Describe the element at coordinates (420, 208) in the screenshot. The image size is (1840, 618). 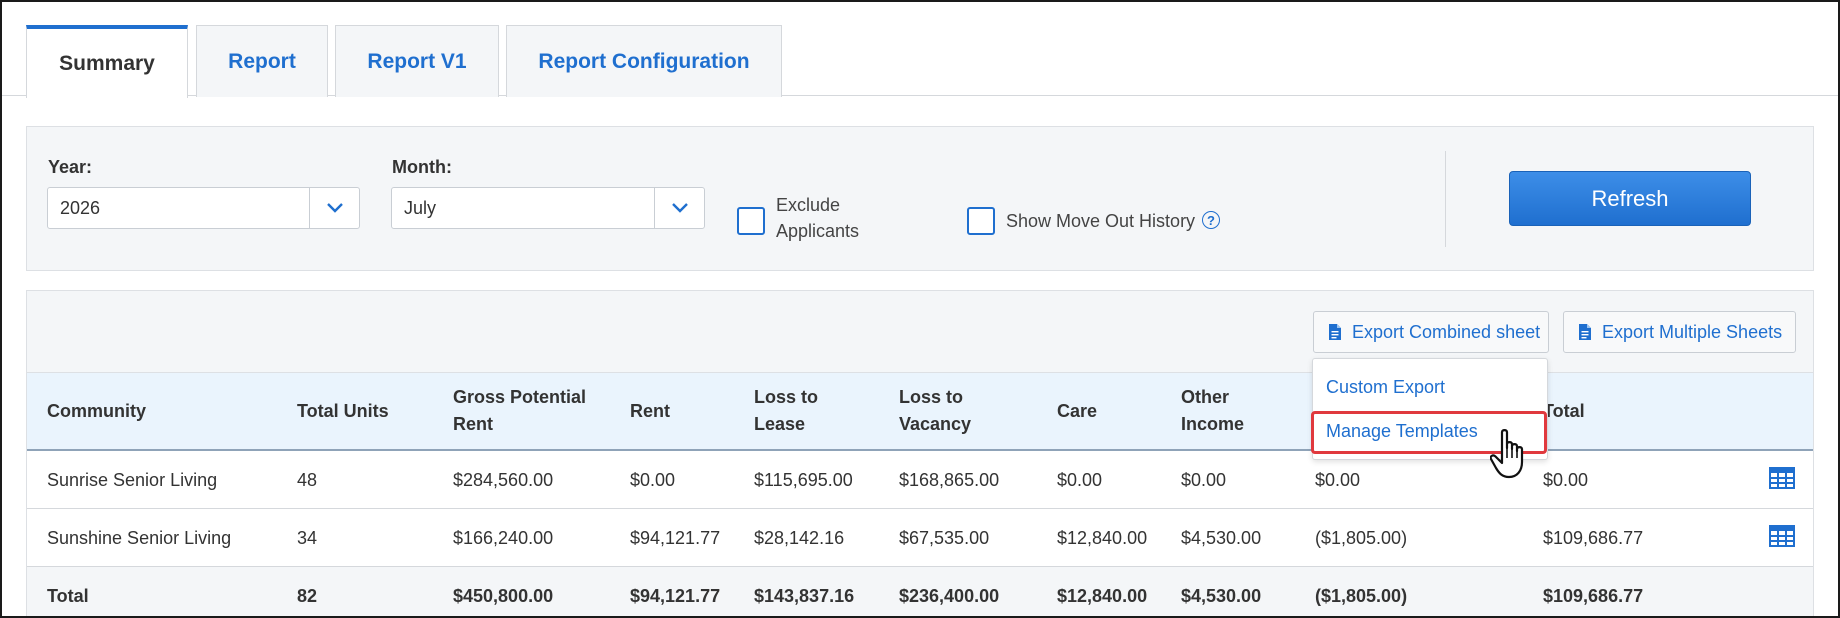
I see `month-value: July` at that location.